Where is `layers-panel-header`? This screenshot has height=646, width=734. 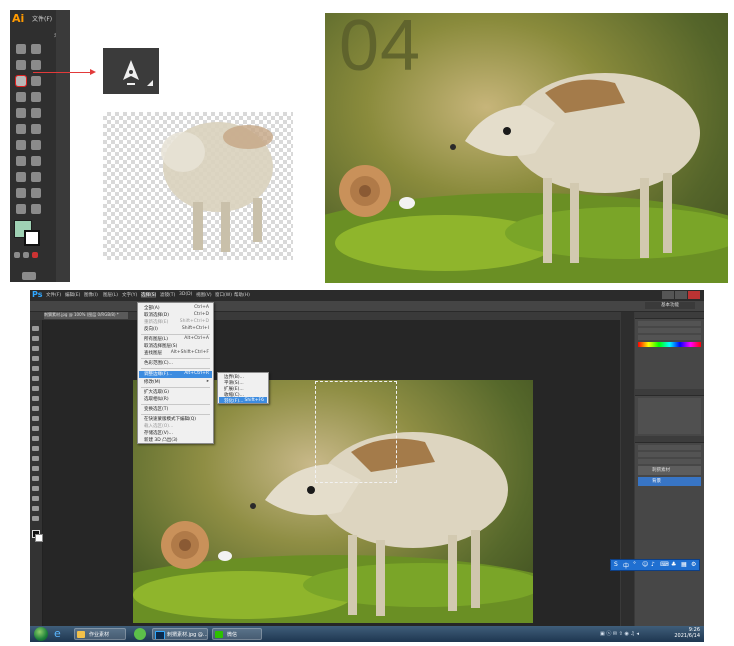 layers-panel-header is located at coordinates (669, 439).